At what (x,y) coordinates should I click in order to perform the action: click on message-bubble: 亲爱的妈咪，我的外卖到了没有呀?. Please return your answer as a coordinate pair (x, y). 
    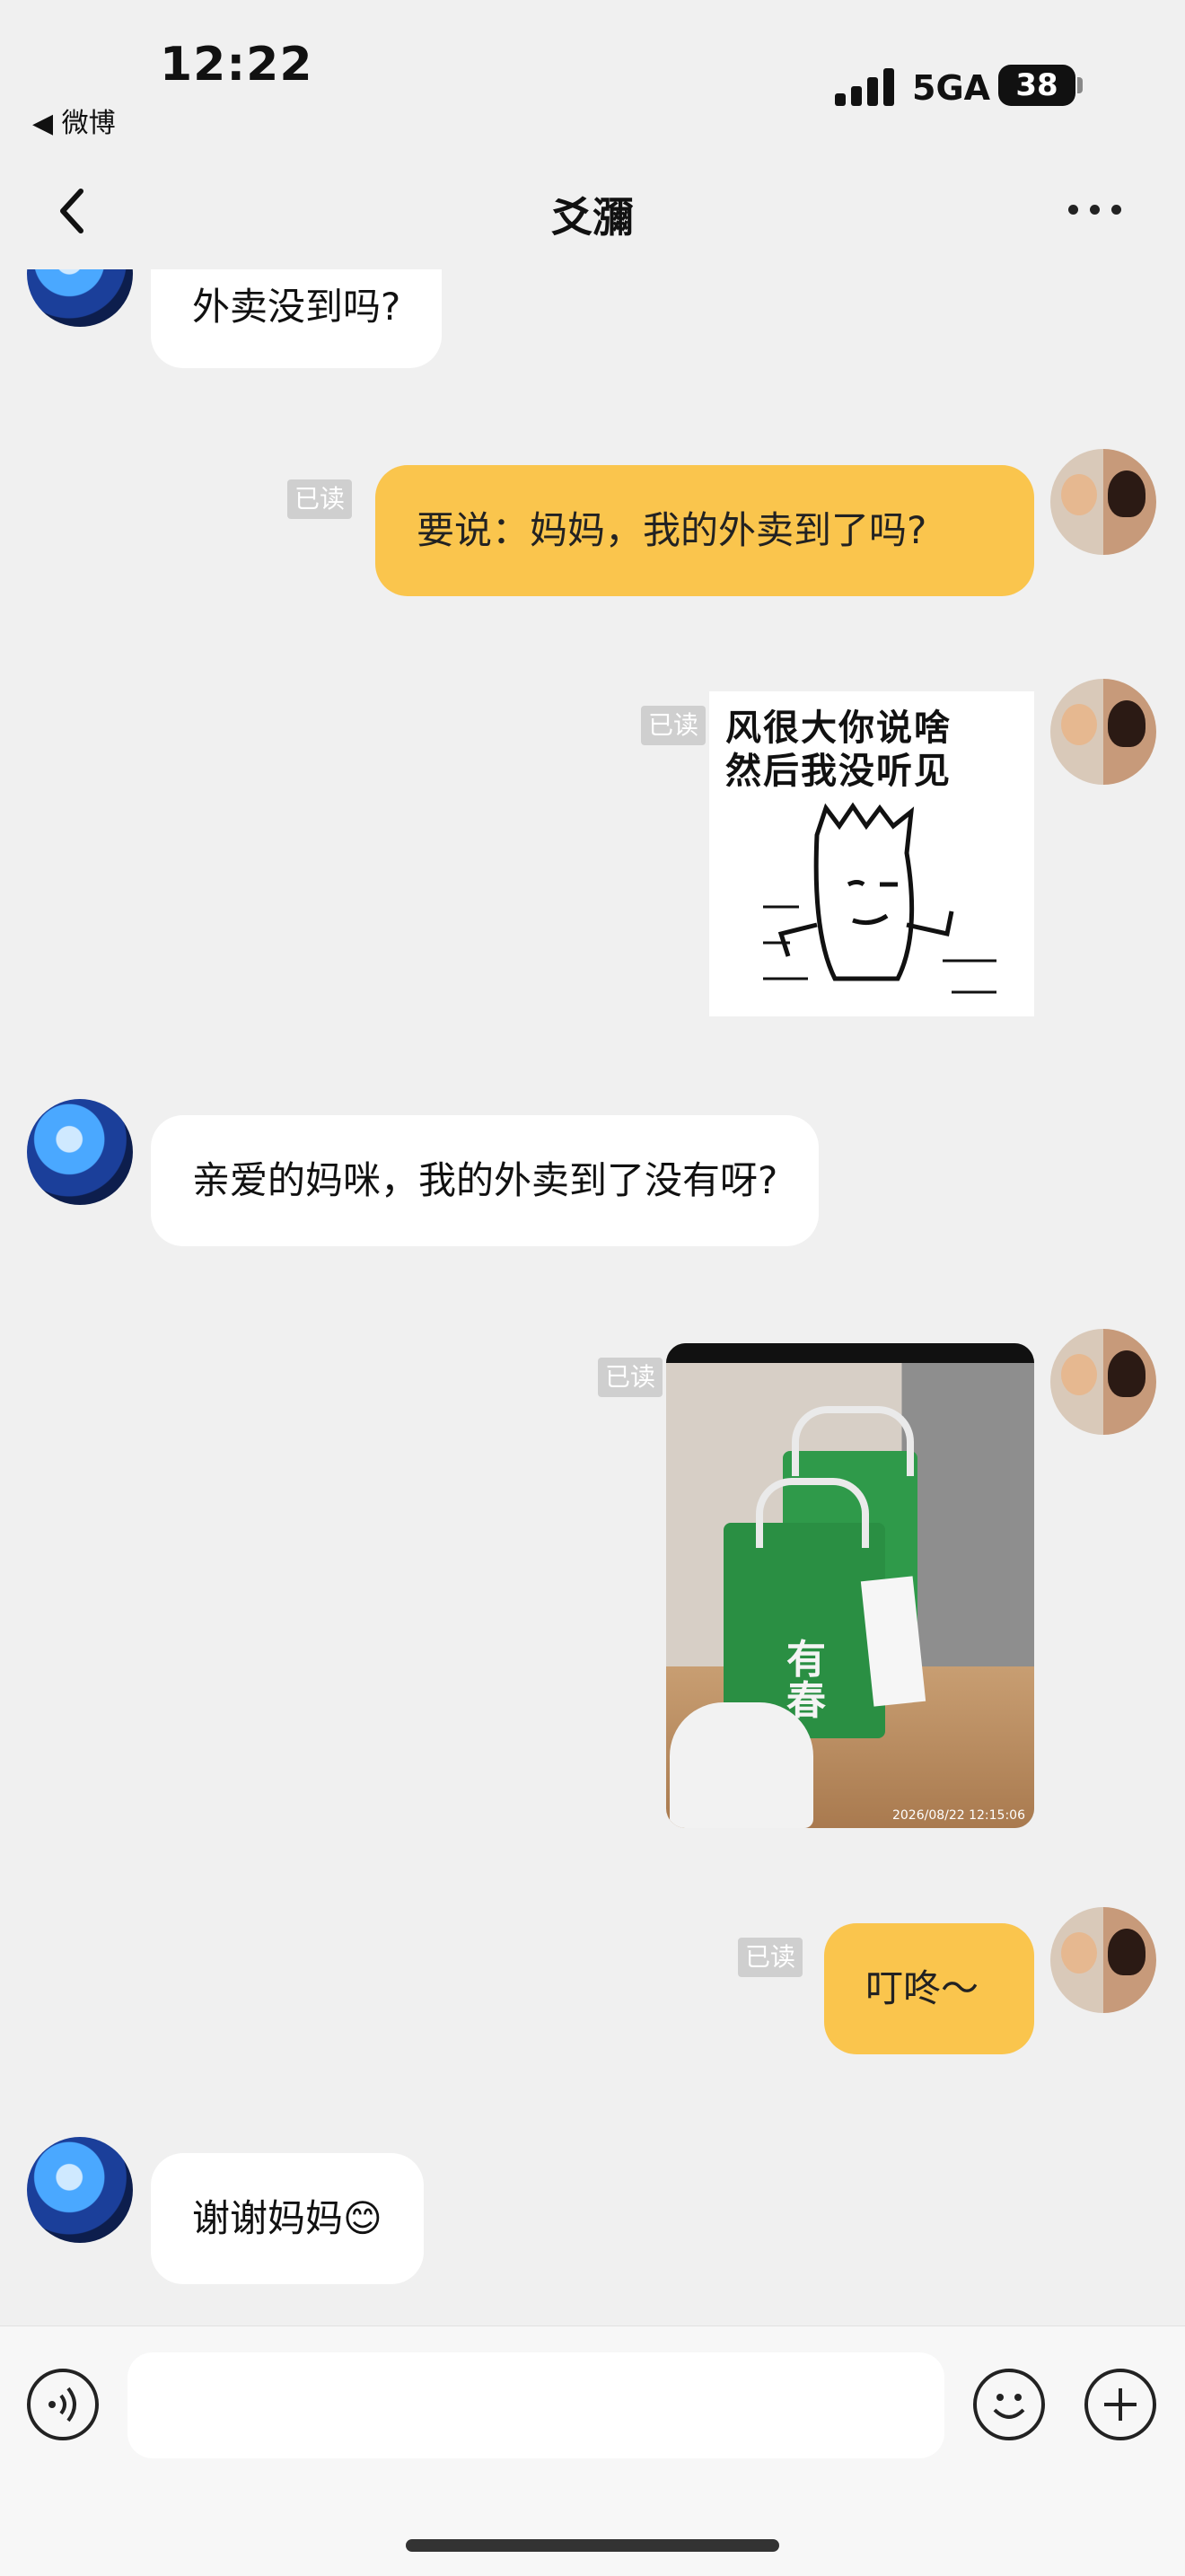
    Looking at the image, I should click on (485, 1180).